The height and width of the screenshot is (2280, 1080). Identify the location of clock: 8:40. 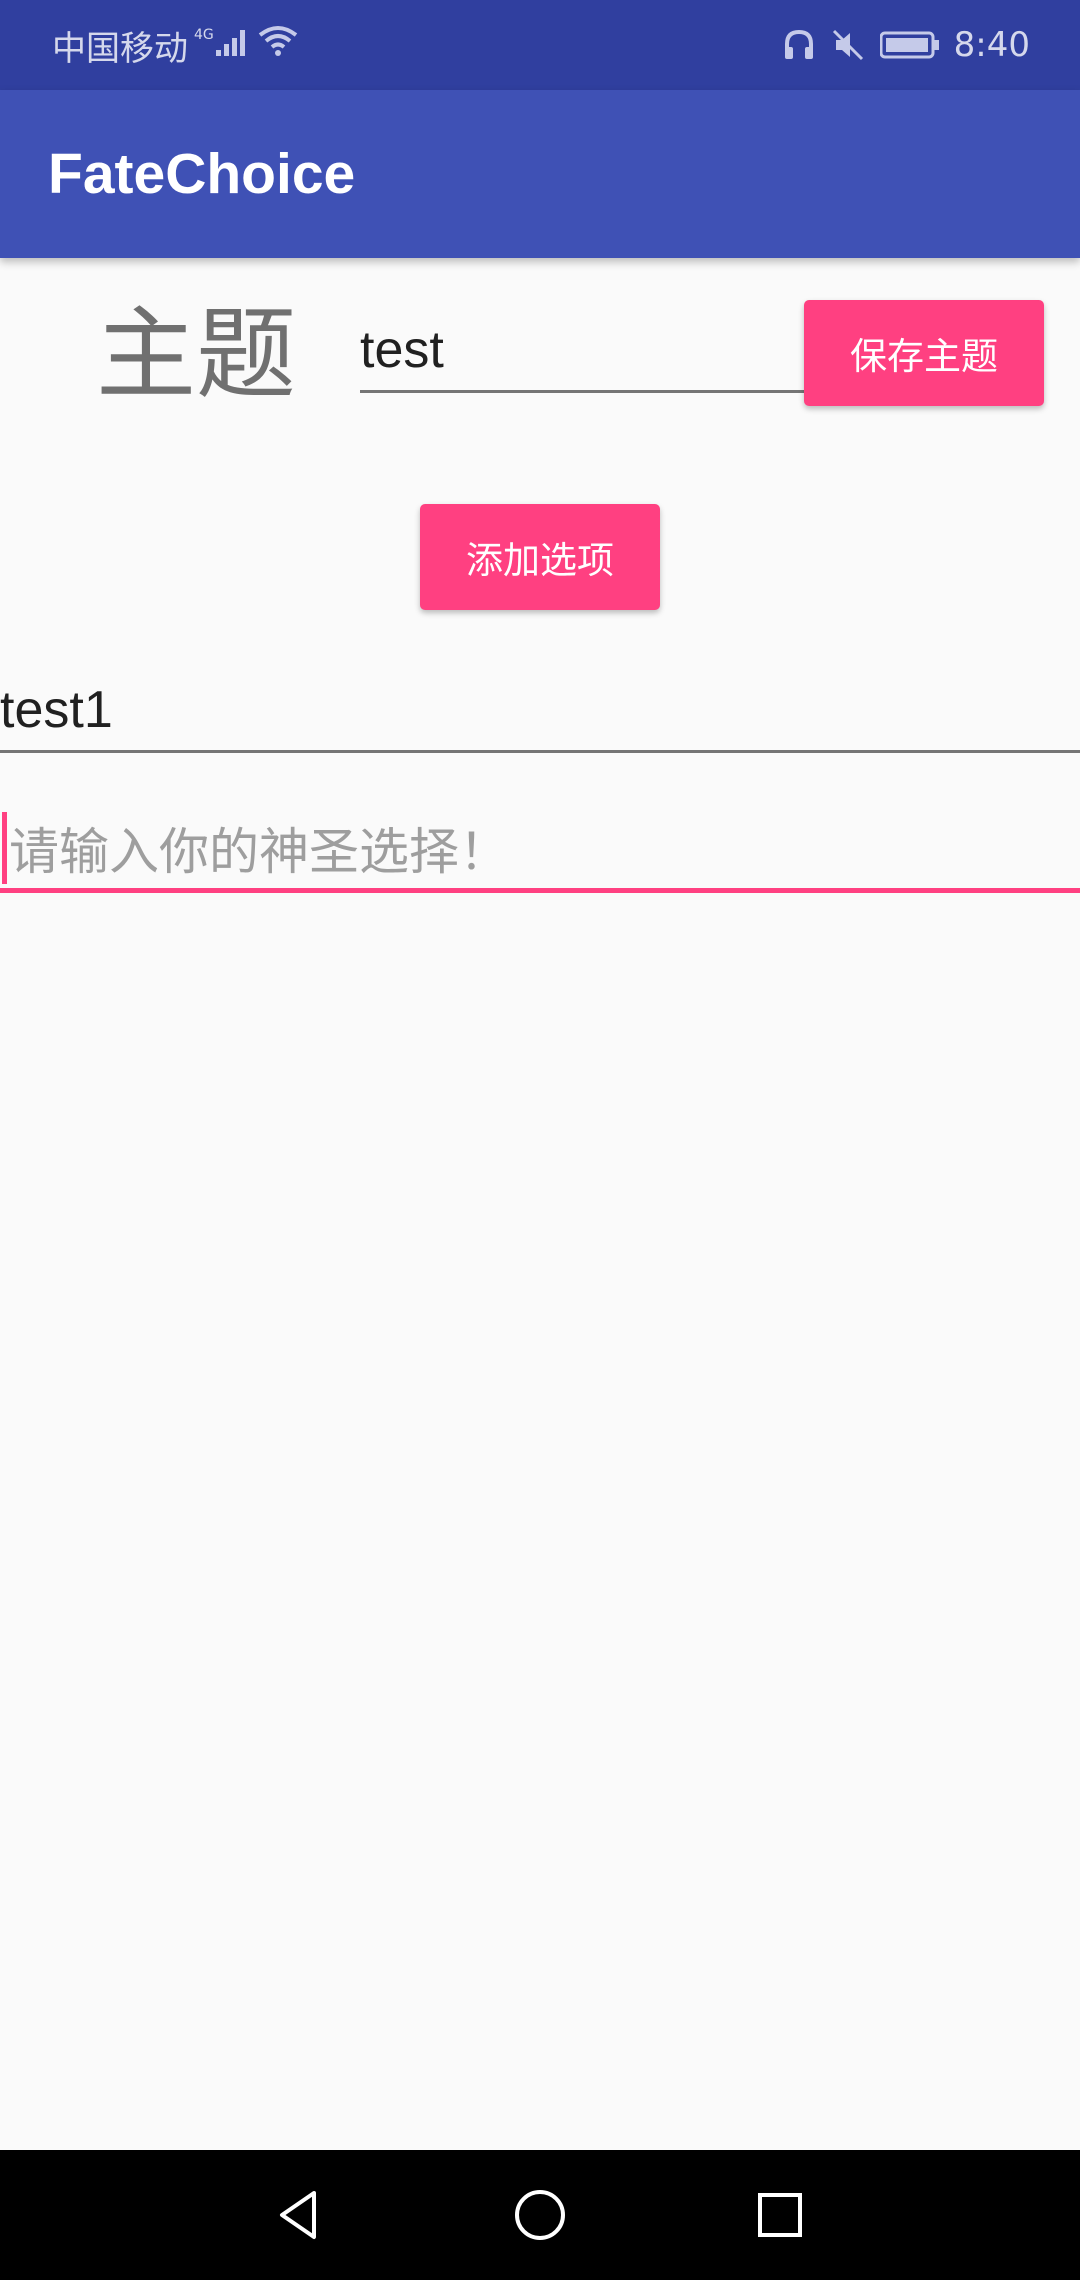
(991, 45).